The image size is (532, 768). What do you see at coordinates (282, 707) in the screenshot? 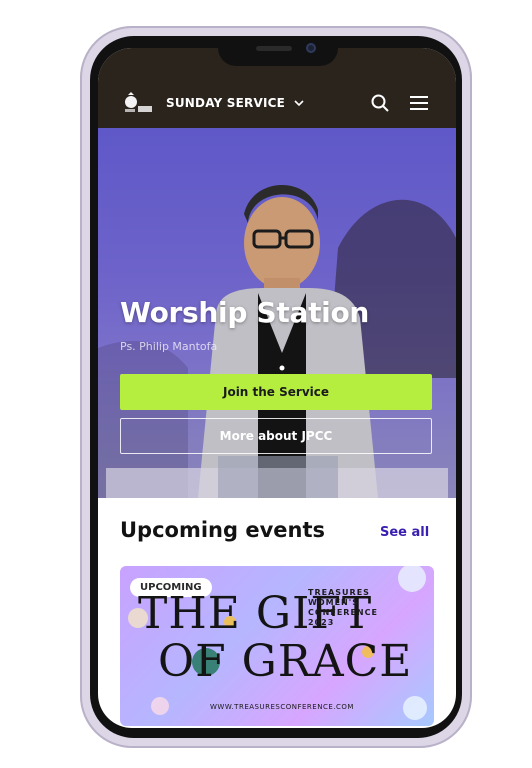
I see `event-url: WWW.TREASURESCONFERENCE.COM` at bounding box center [282, 707].